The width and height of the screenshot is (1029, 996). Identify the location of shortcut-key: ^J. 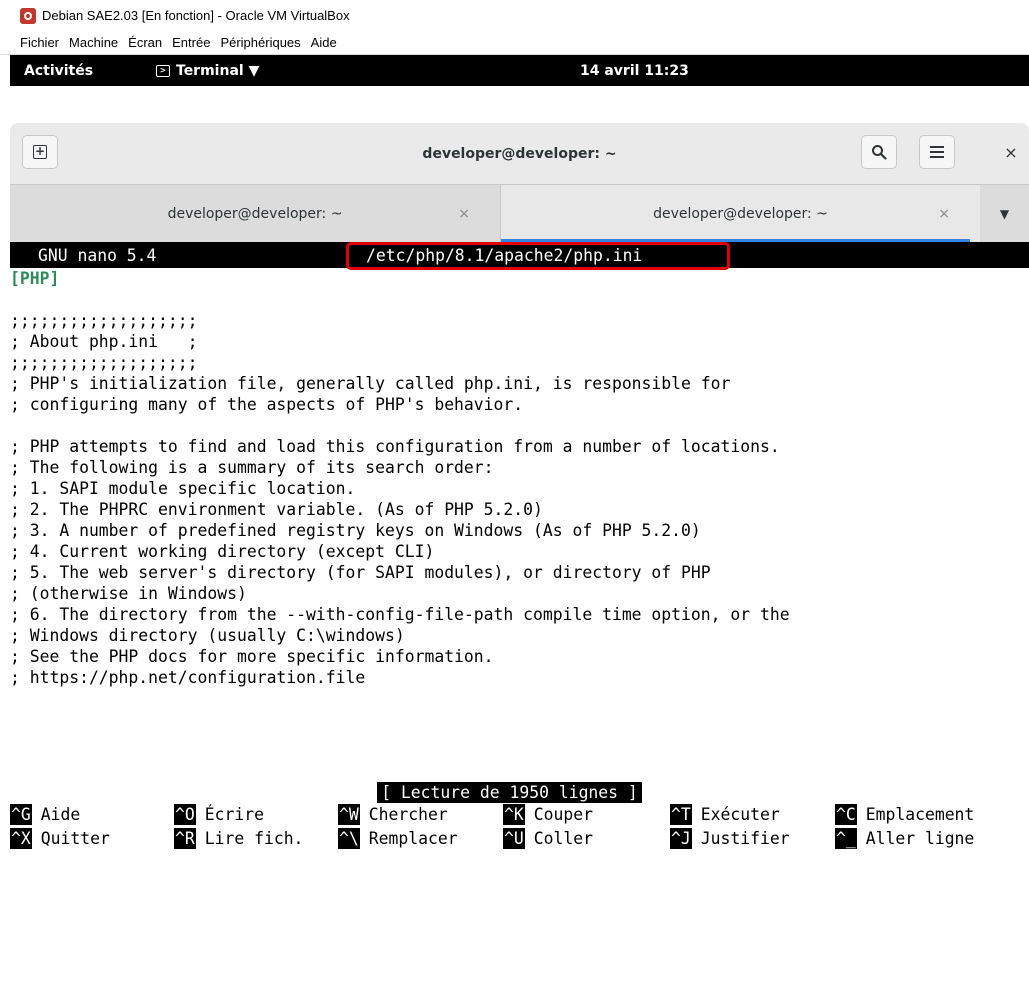
(681, 838).